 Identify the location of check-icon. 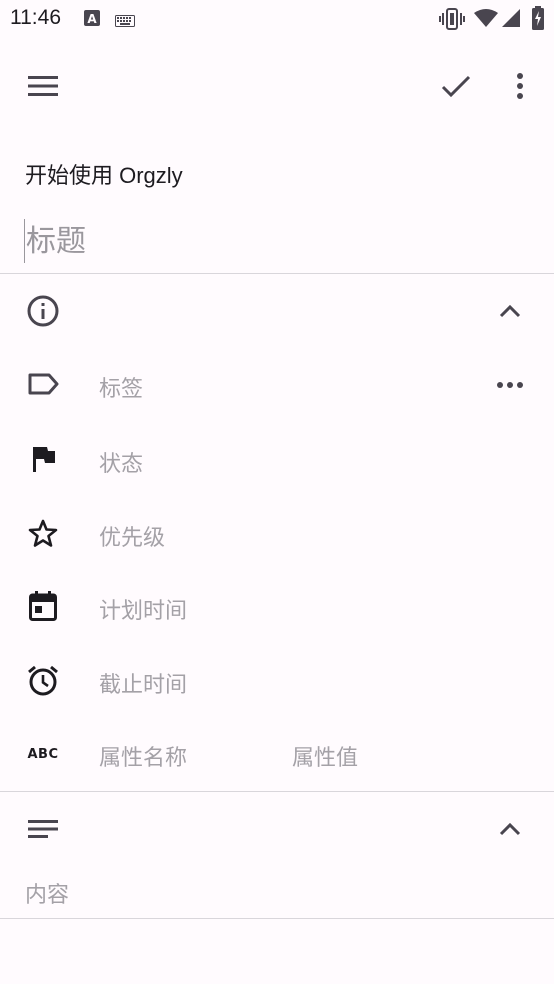
(456, 86).